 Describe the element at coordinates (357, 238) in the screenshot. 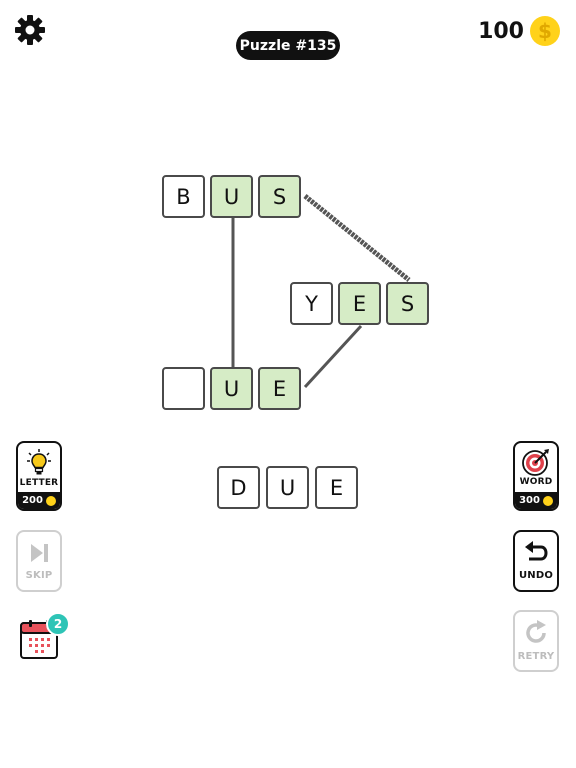

I see `link-s-s` at that location.